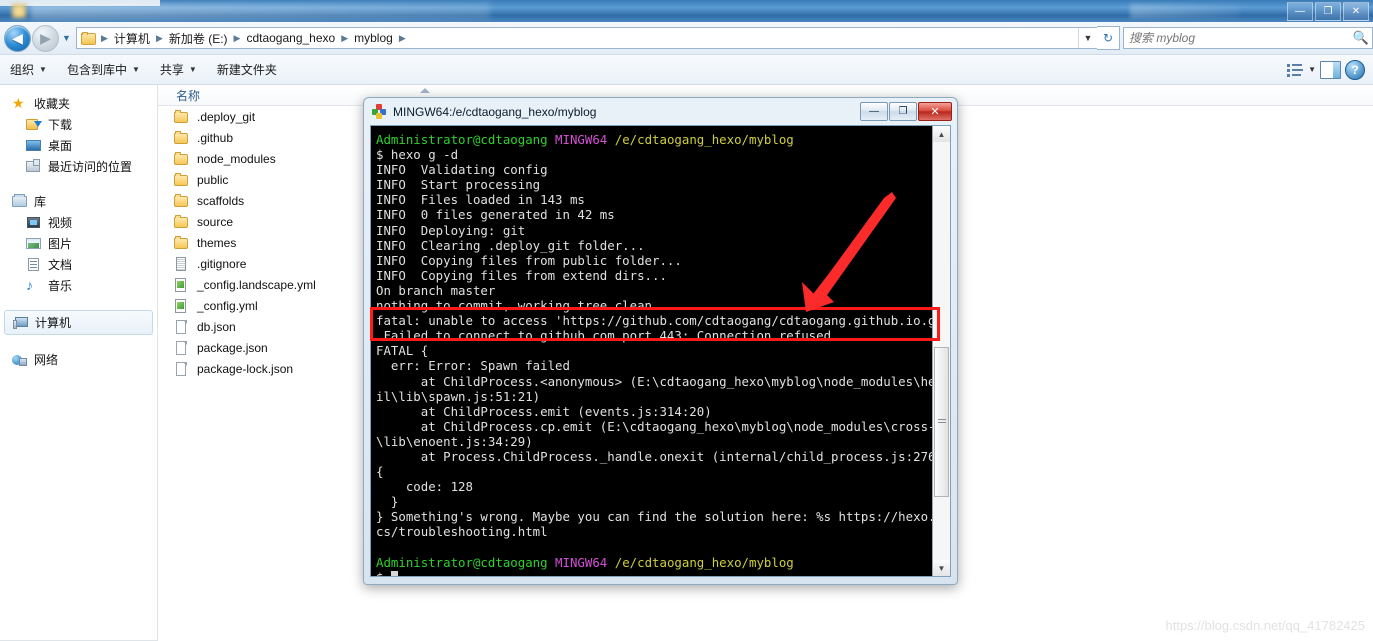 This screenshot has width=1373, height=641. I want to click on file-name: .github, so click(215, 137).